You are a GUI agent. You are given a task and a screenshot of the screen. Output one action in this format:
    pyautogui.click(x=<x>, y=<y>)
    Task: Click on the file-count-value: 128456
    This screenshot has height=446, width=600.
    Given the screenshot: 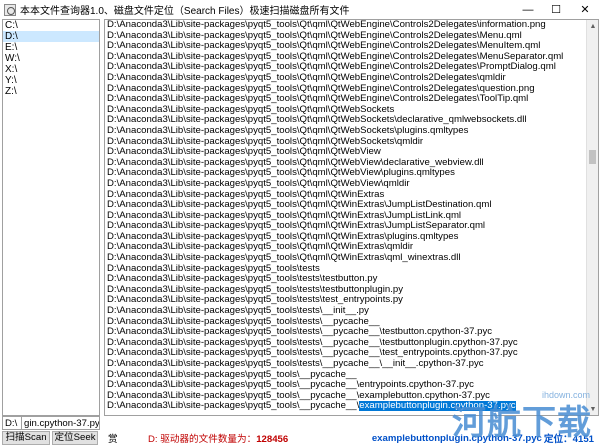 What is the action you would take?
    pyautogui.click(x=272, y=439)
    